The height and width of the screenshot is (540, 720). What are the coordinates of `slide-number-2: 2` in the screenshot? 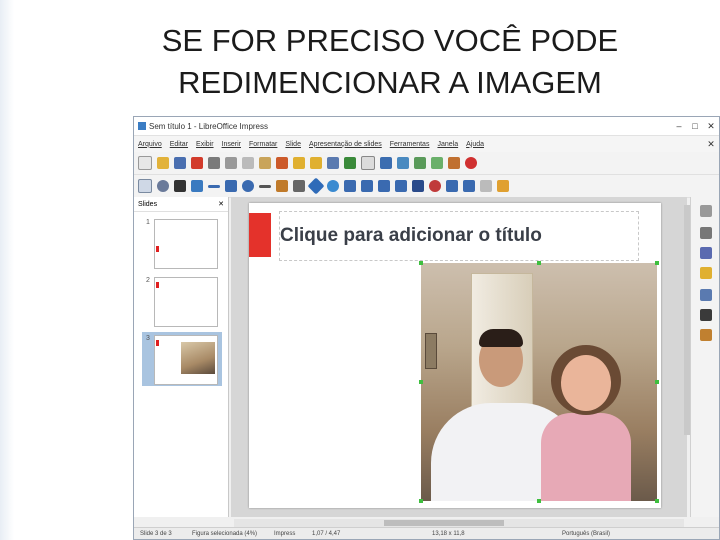 It's located at (148, 280).